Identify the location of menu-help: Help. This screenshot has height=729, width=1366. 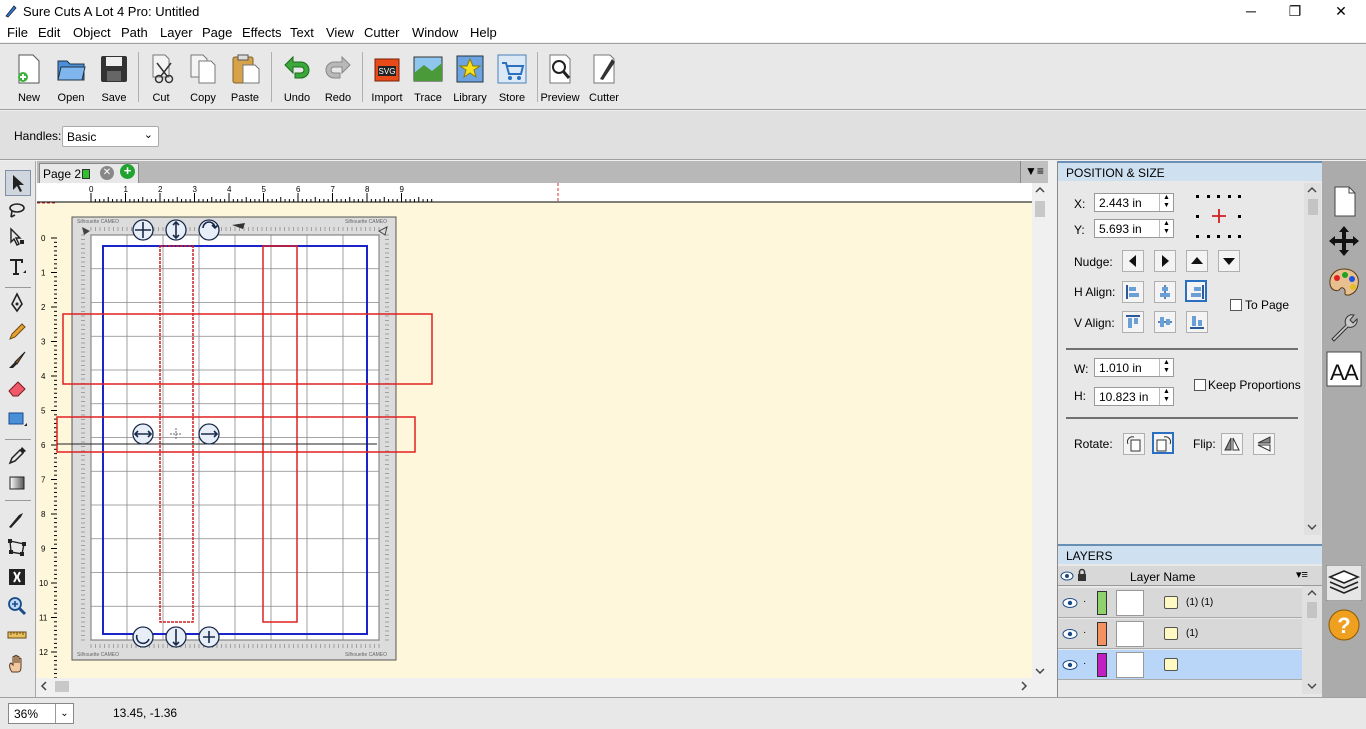
(483, 32).